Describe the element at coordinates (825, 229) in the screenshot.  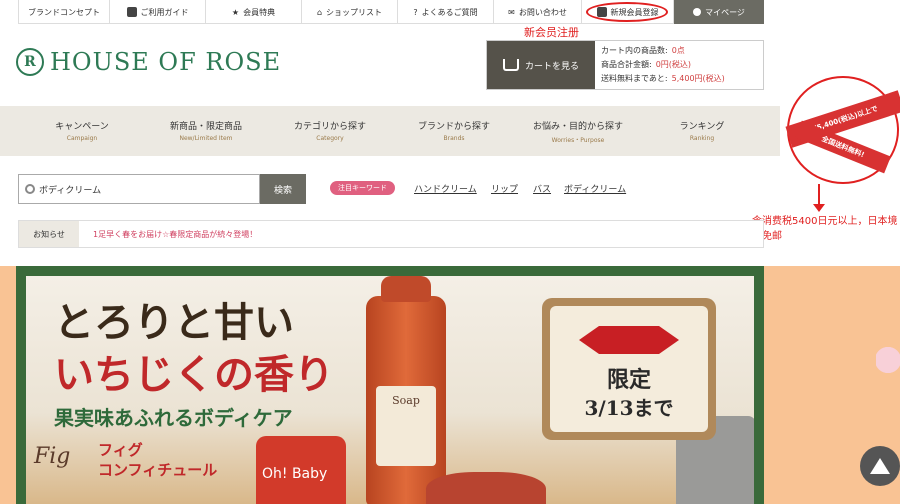
I see `shipping-annotation: 含消费税5400日元以上，日本境内免邮` at that location.